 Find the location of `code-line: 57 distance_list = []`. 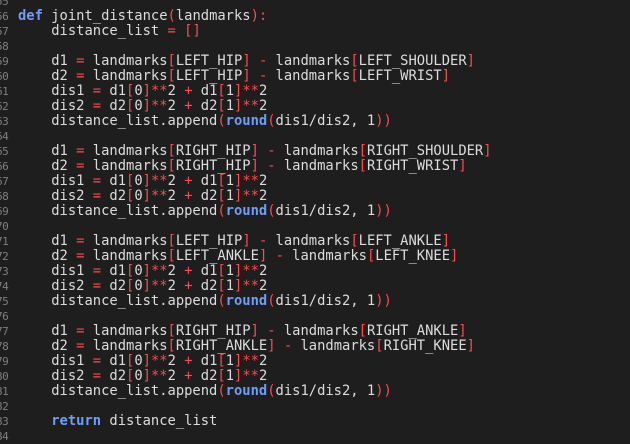

code-line: 57 distance_list = [] is located at coordinates (315, 31).